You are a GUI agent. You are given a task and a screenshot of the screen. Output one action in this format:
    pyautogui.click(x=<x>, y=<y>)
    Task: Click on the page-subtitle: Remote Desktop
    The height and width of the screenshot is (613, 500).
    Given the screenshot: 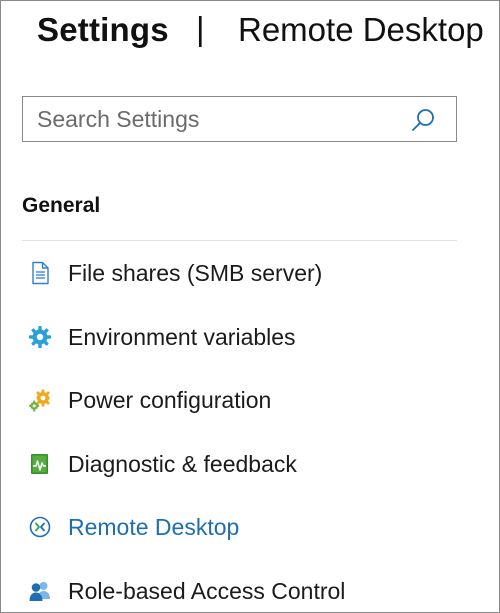 What is the action you would take?
    pyautogui.click(x=361, y=29)
    